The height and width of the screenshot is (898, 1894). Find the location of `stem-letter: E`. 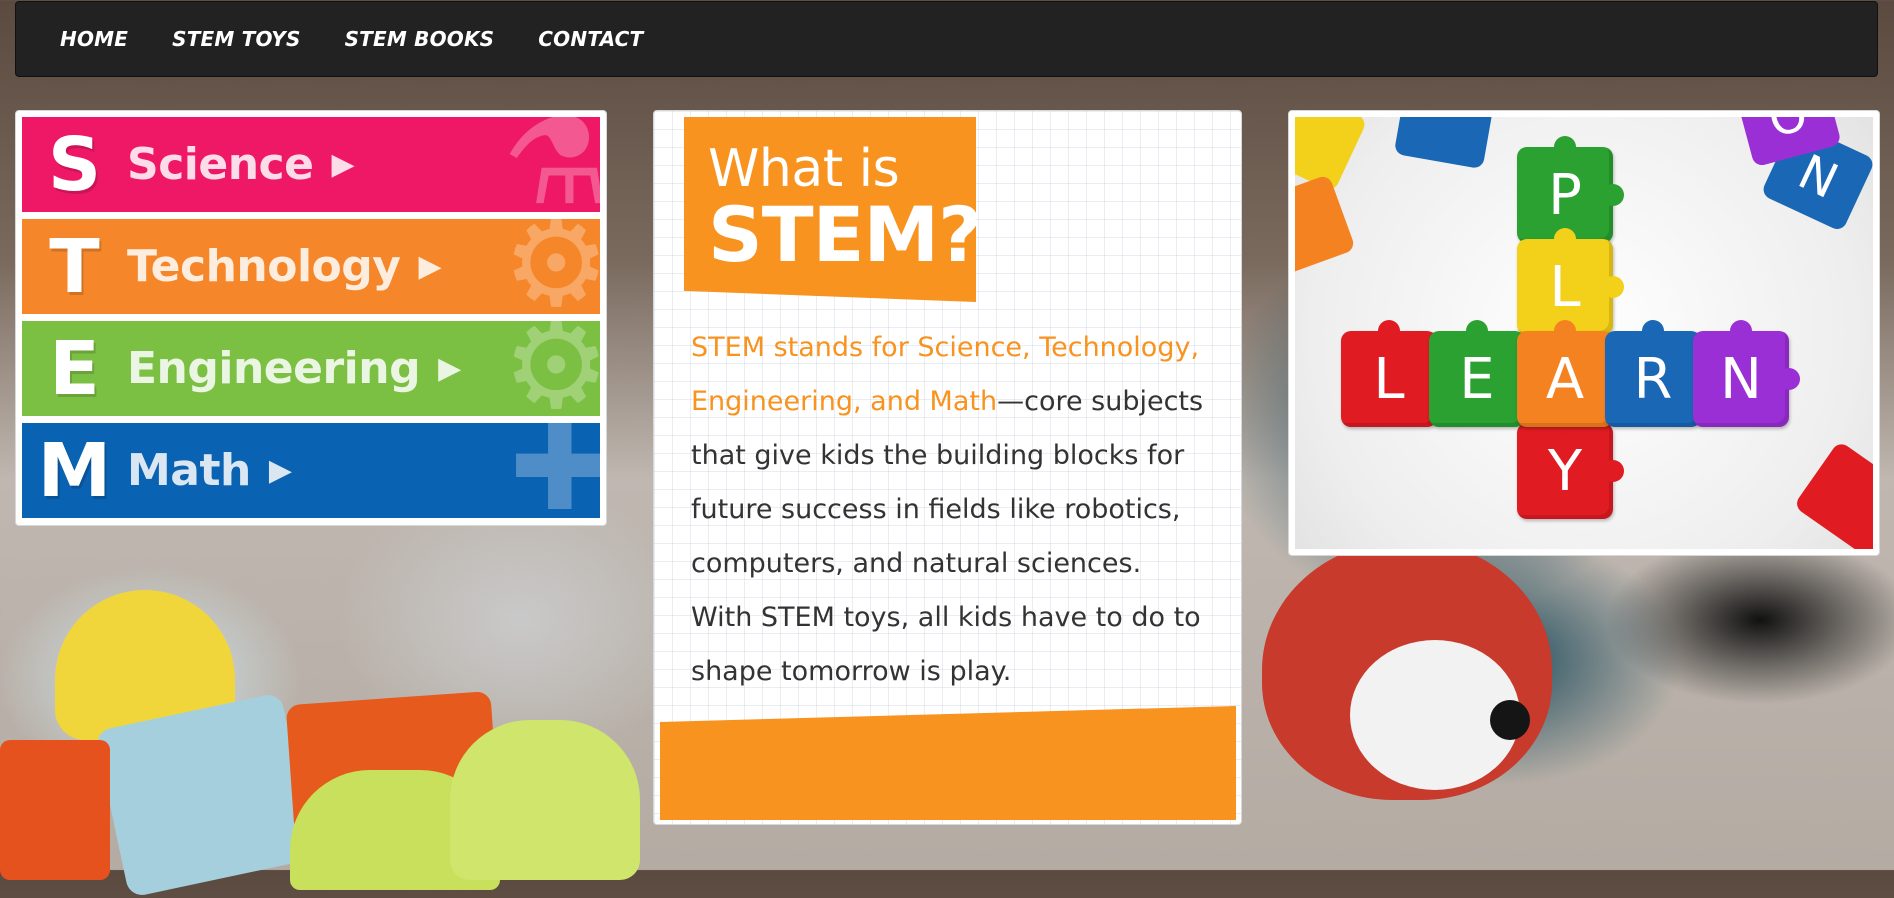

stem-letter: E is located at coordinates (74, 368).